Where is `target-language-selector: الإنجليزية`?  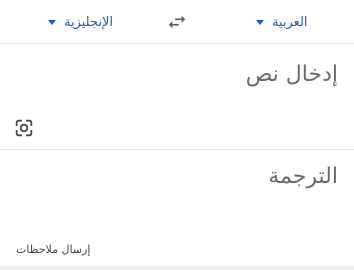
target-language-selector: الإنجليزية is located at coordinates (80, 22).